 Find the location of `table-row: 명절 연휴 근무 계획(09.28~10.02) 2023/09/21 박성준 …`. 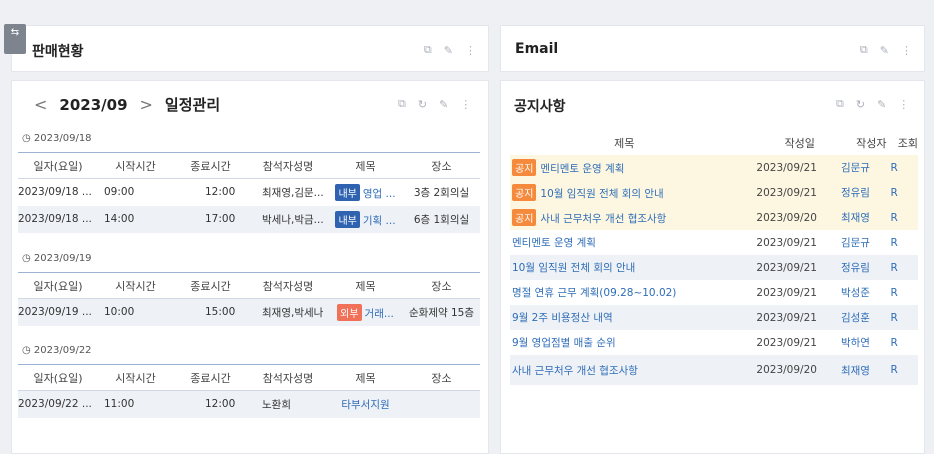

table-row: 명절 연휴 근무 계획(09.28~10.02) 2023/09/21 박성준 … is located at coordinates (714, 292).